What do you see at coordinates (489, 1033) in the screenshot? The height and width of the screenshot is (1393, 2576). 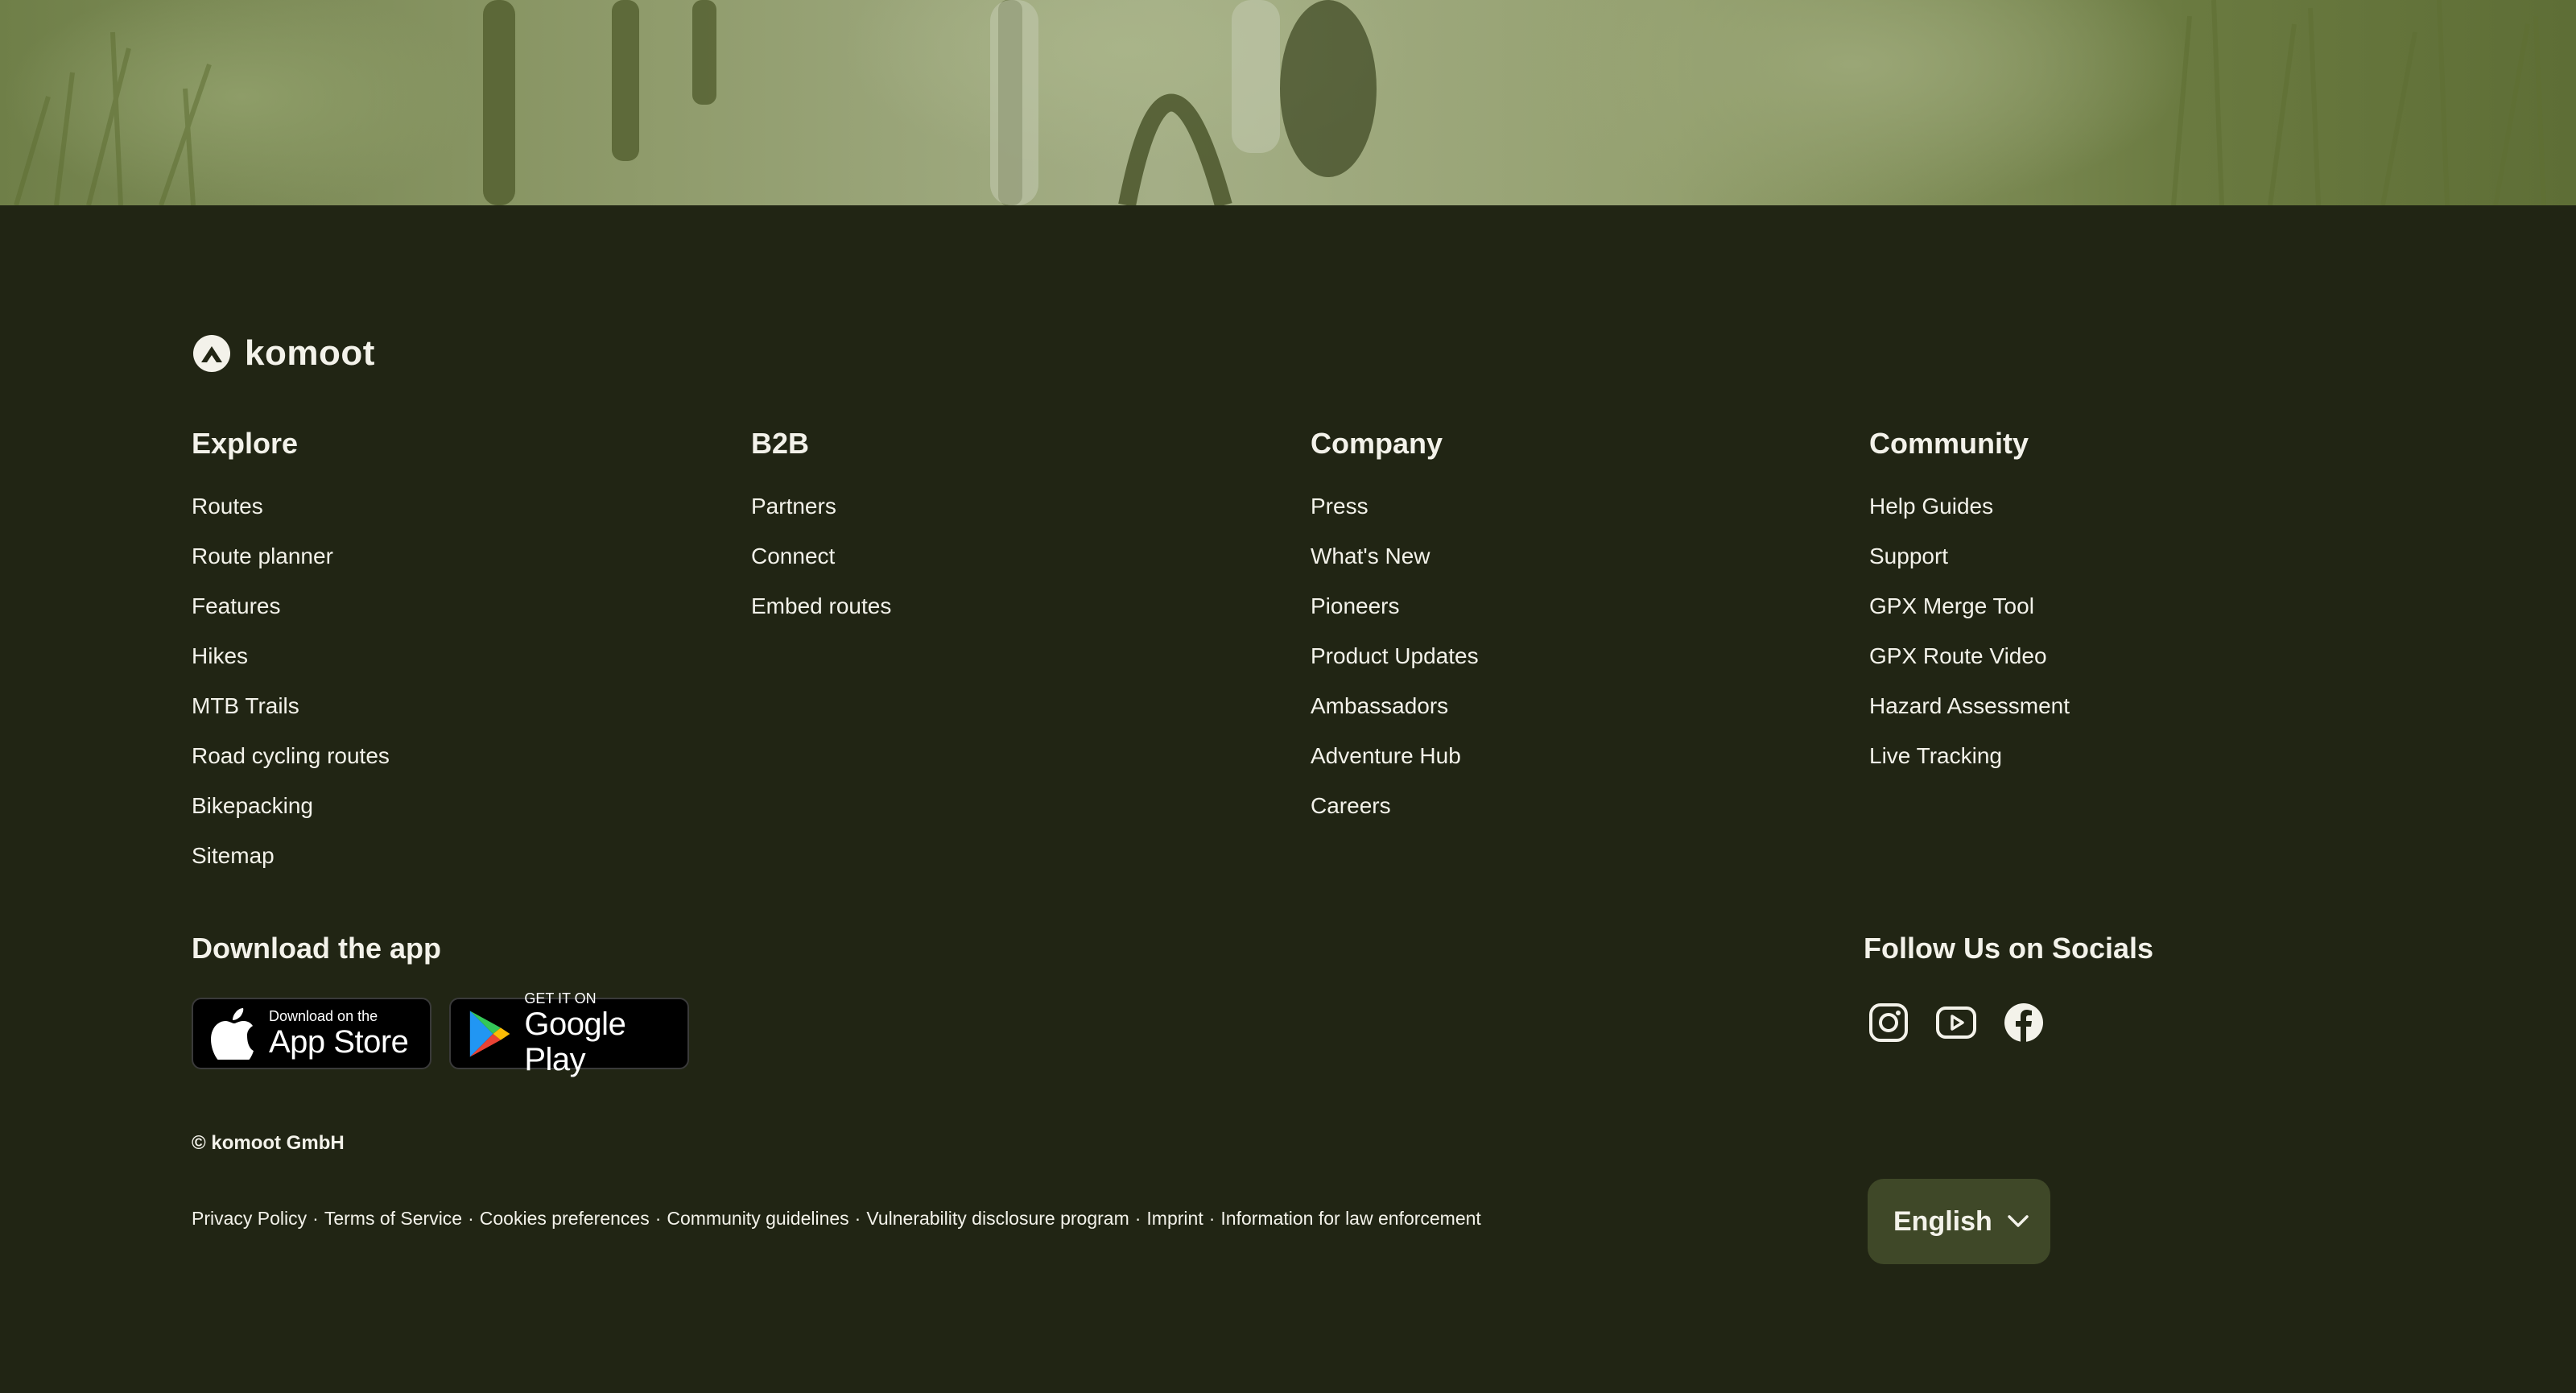 I see `google-play-icon` at bounding box center [489, 1033].